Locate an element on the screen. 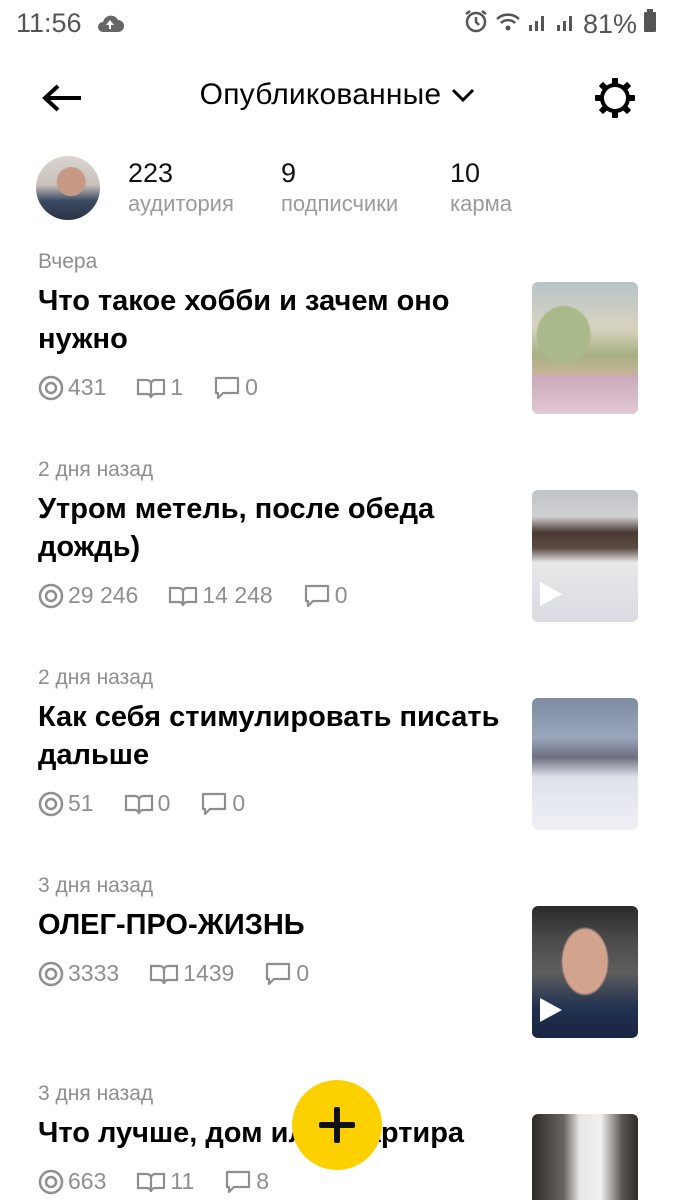  post-stats: 3333 1439 0 is located at coordinates (188, 973).